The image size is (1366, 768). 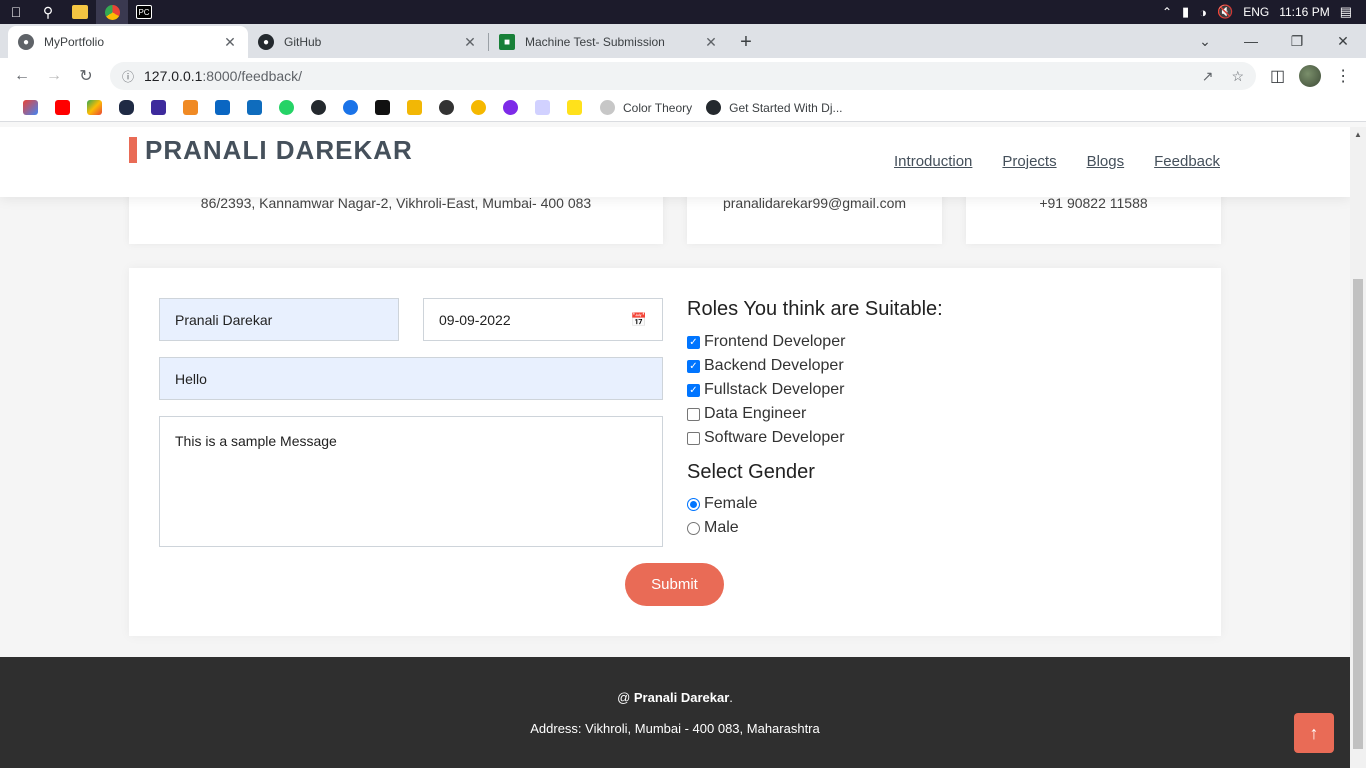 I want to click on page-scrollbar: ▲, so click(x=1358, y=447).